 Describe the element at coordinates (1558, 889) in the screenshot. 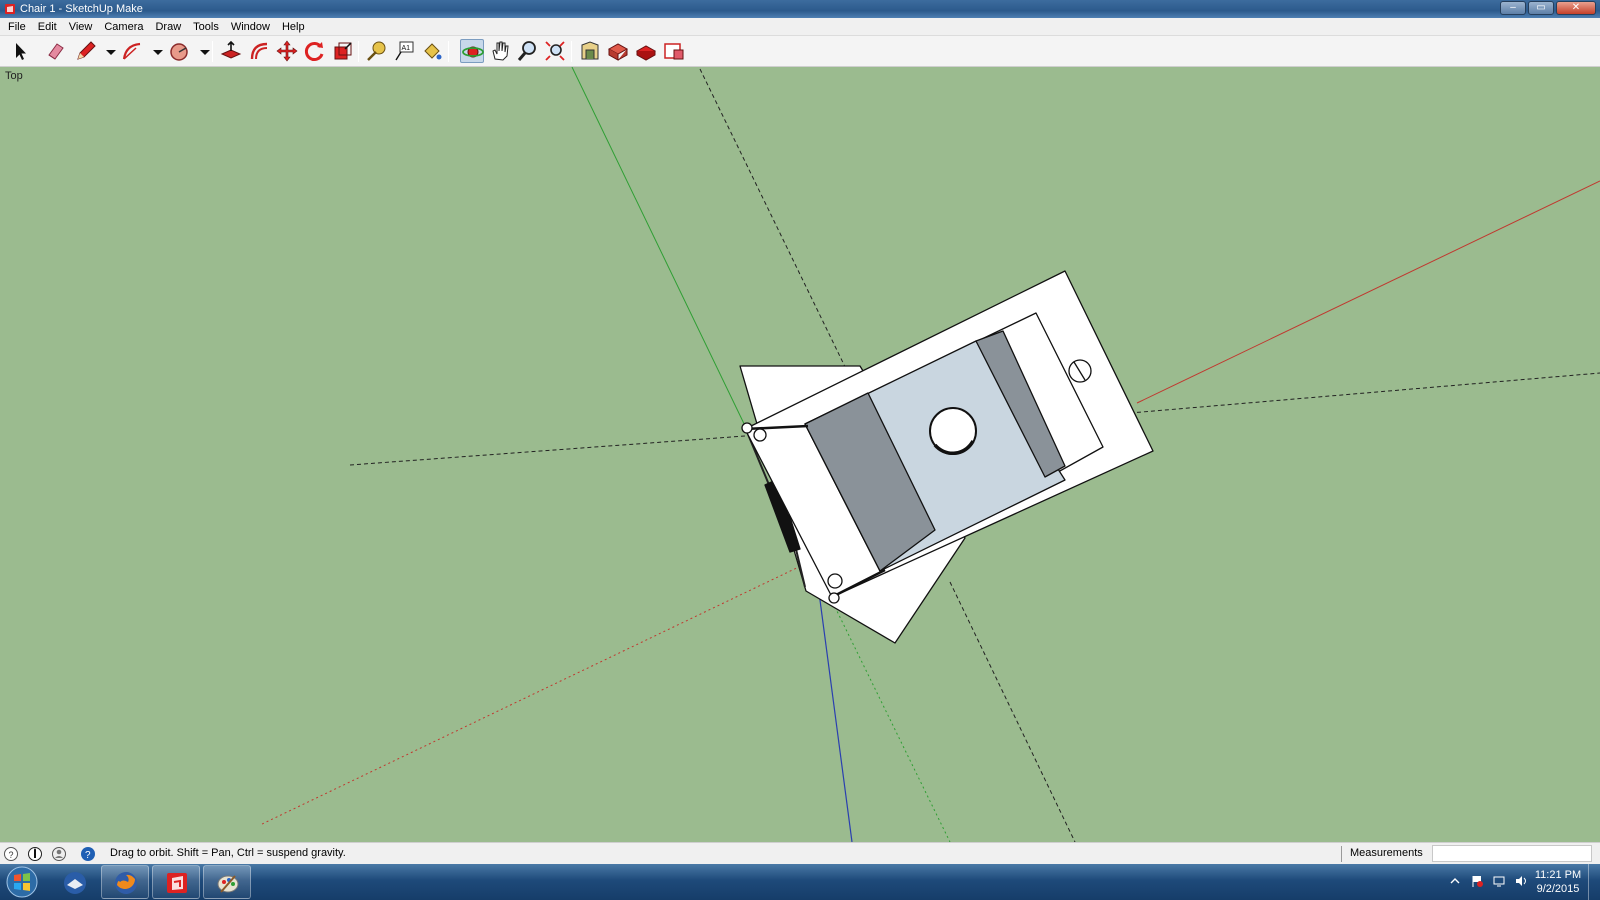

I see `clock-date: 9/2/2015` at that location.